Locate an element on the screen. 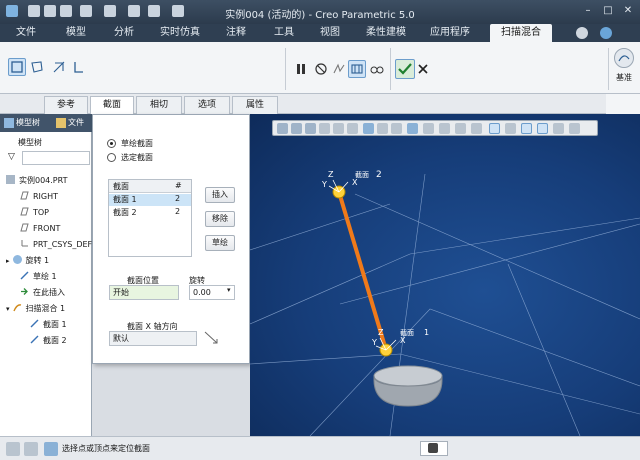 The height and width of the screenshot is (460, 640). ribbon-tabs: 文件 模型 分析 实时仿真 注释 工具 视图 柔性建模 应用程序 扫描混合 is located at coordinates (320, 33).